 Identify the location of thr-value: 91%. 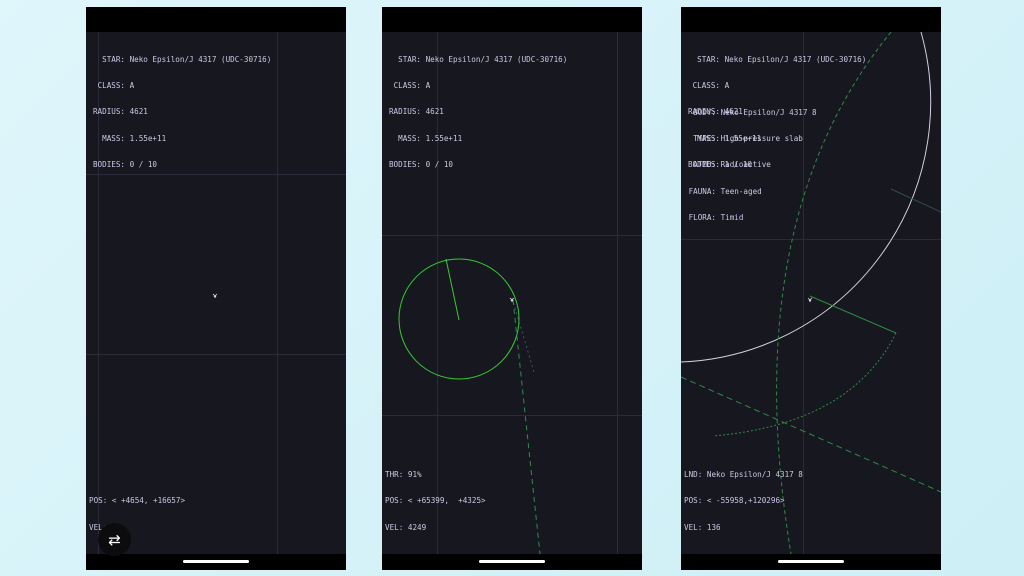
(414, 474).